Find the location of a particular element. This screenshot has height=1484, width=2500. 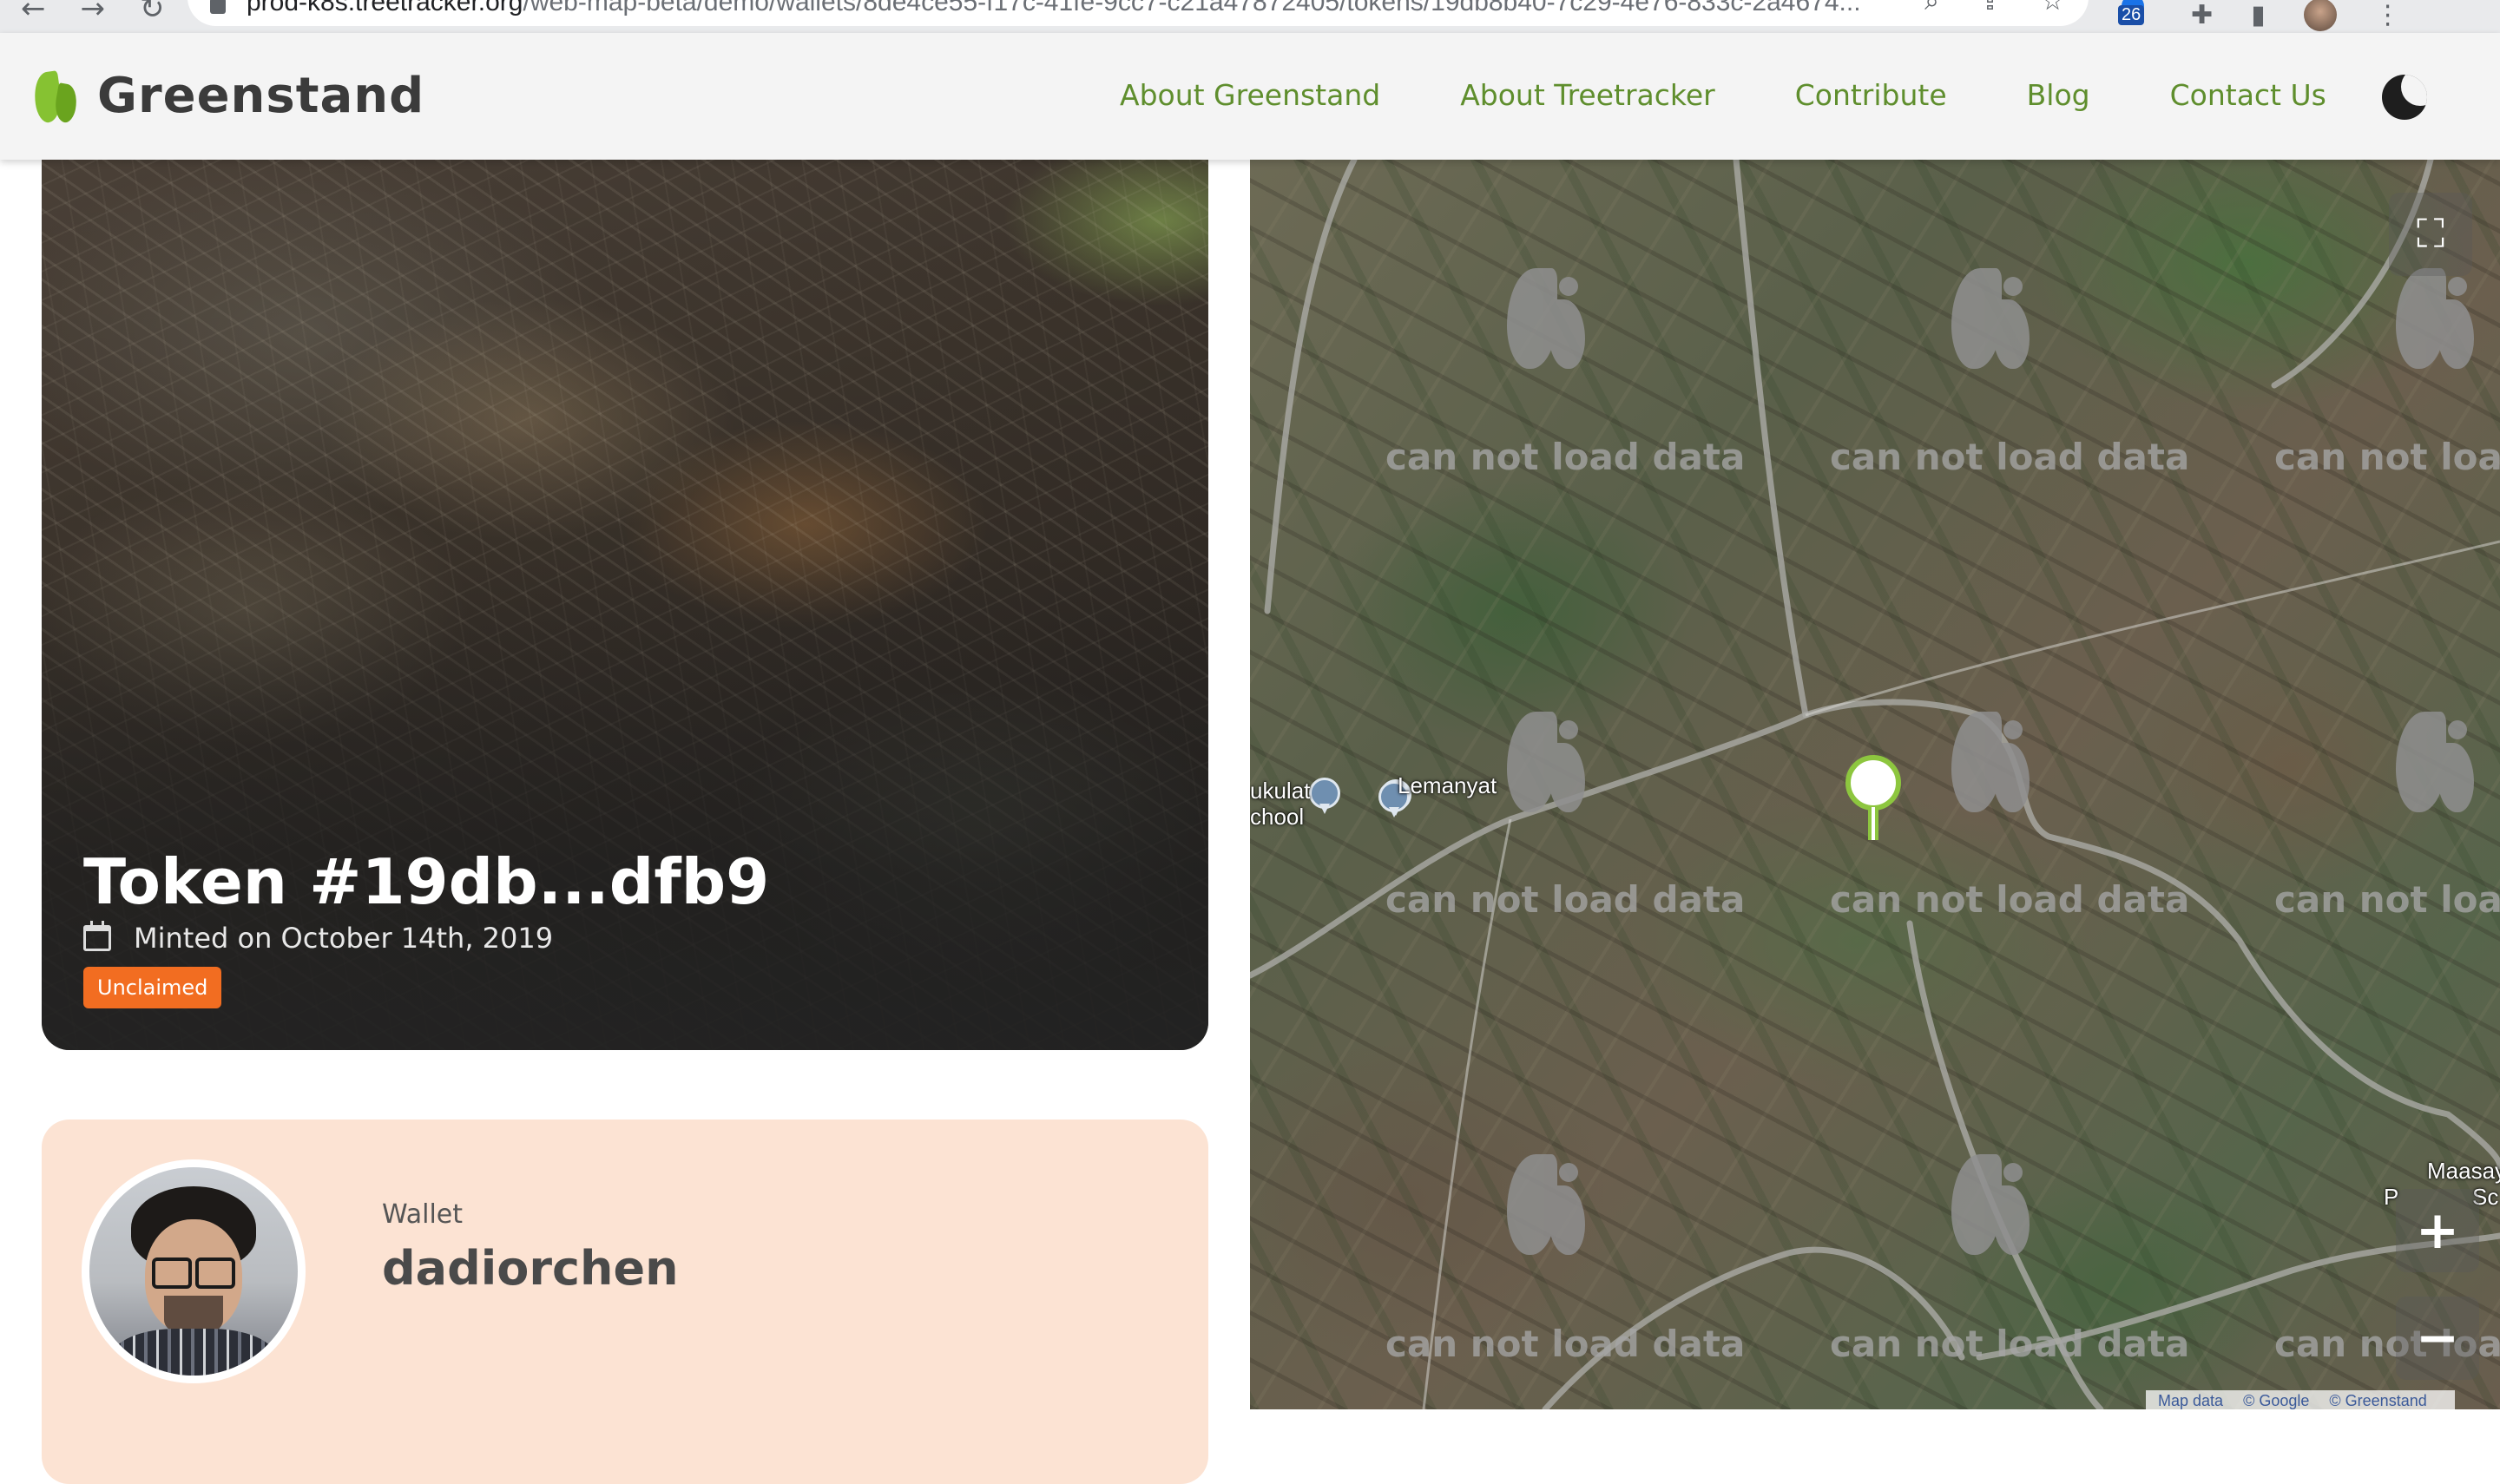

wallet-name: dadiorchen is located at coordinates (530, 1268).